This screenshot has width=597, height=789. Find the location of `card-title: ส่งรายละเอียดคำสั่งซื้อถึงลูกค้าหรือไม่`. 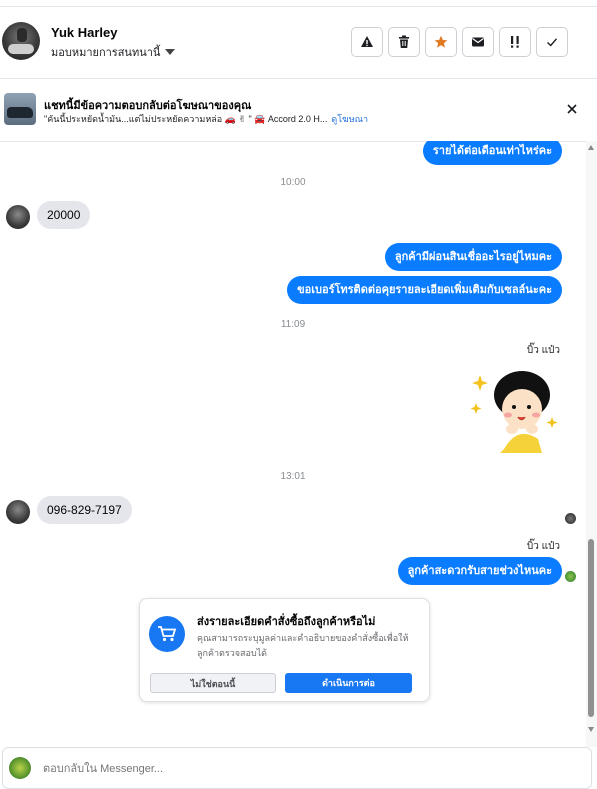

card-title: ส่งรายละเอียดคำสั่งซื้อถึงลูกค้าหรือไม่ is located at coordinates (286, 622).